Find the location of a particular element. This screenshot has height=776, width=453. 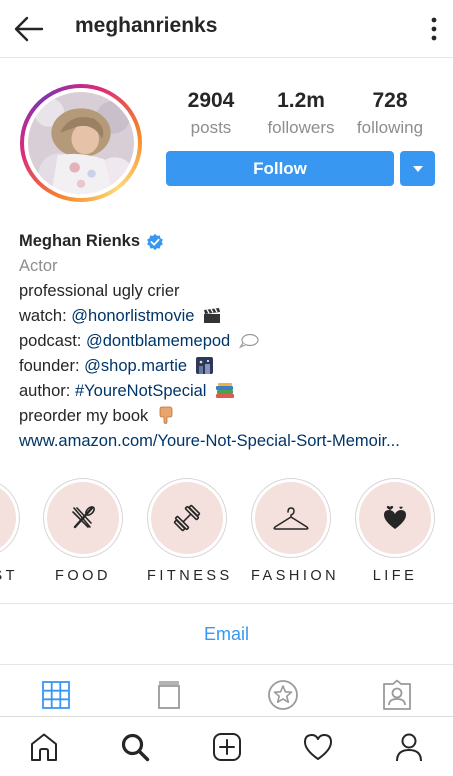

stat-followers: 1.2m followers is located at coordinates (301, 113).